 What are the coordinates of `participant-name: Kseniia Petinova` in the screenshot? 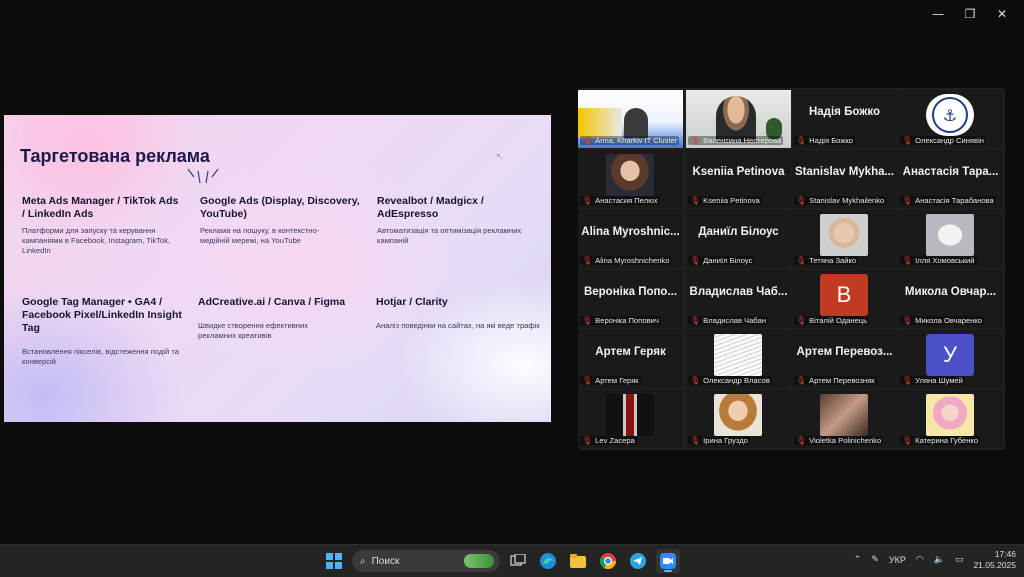 It's located at (731, 200).